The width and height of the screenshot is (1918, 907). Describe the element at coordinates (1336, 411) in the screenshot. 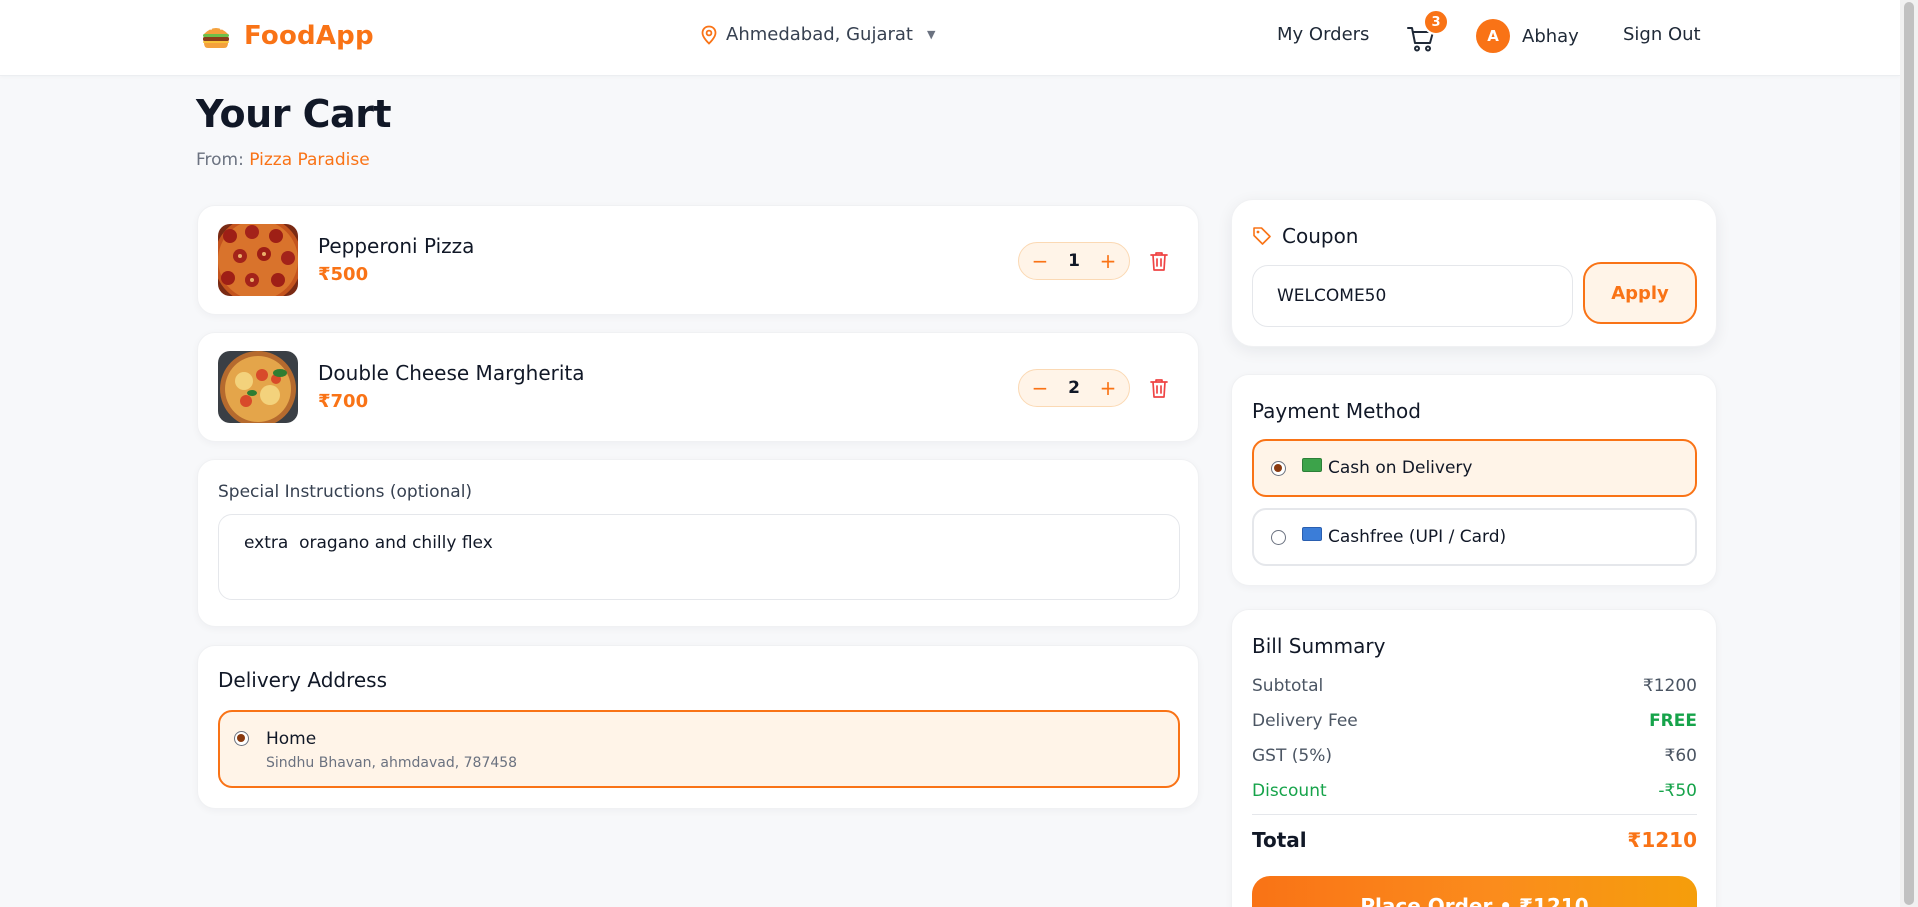

I see `payment-method-heading: Payment Method` at that location.